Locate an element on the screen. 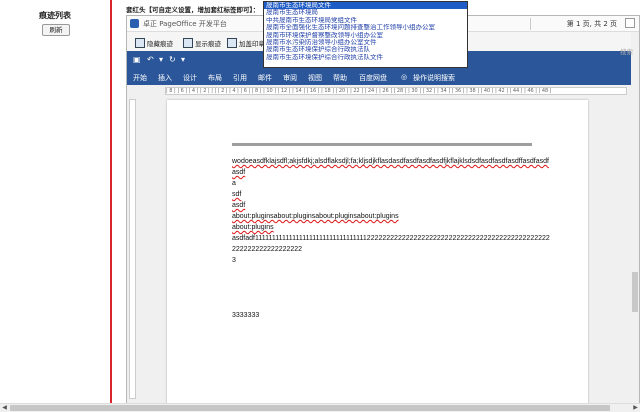 This screenshot has width=640, height=412. chevron-down-icon: ▾ is located at coordinates (161, 60).